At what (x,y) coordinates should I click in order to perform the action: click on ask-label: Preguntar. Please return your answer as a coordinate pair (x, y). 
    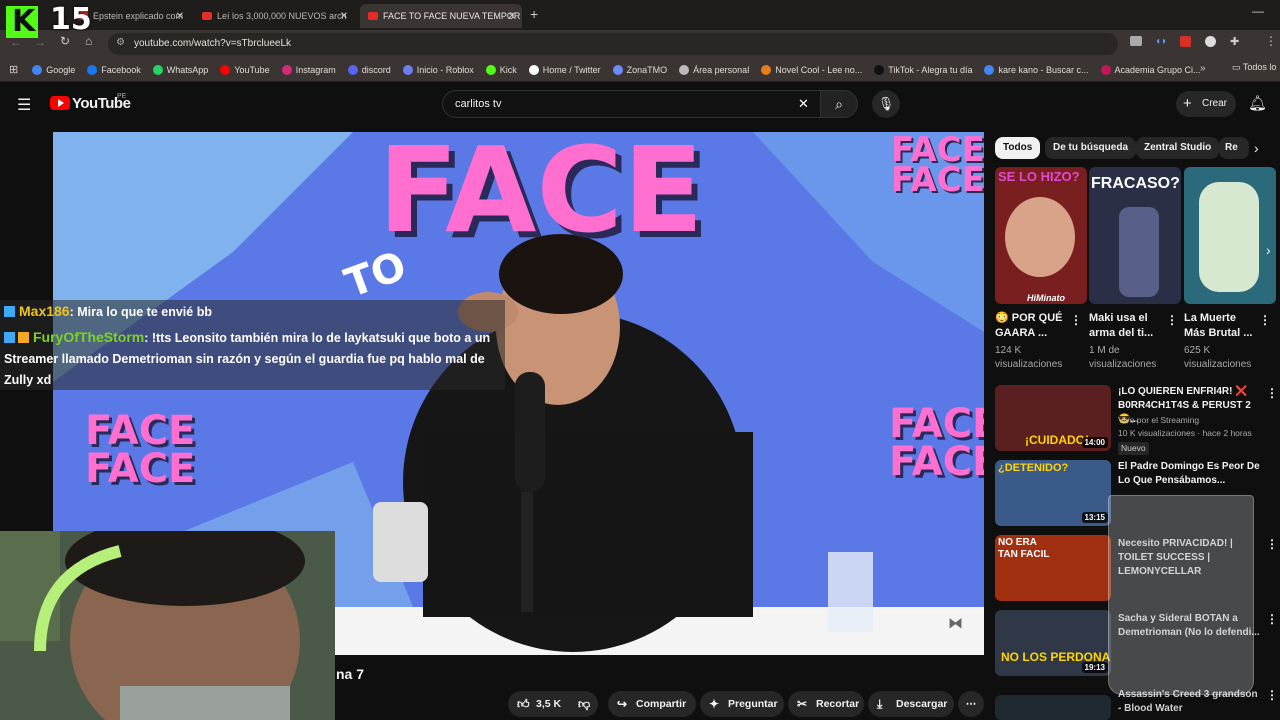
    Looking at the image, I should click on (753, 704).